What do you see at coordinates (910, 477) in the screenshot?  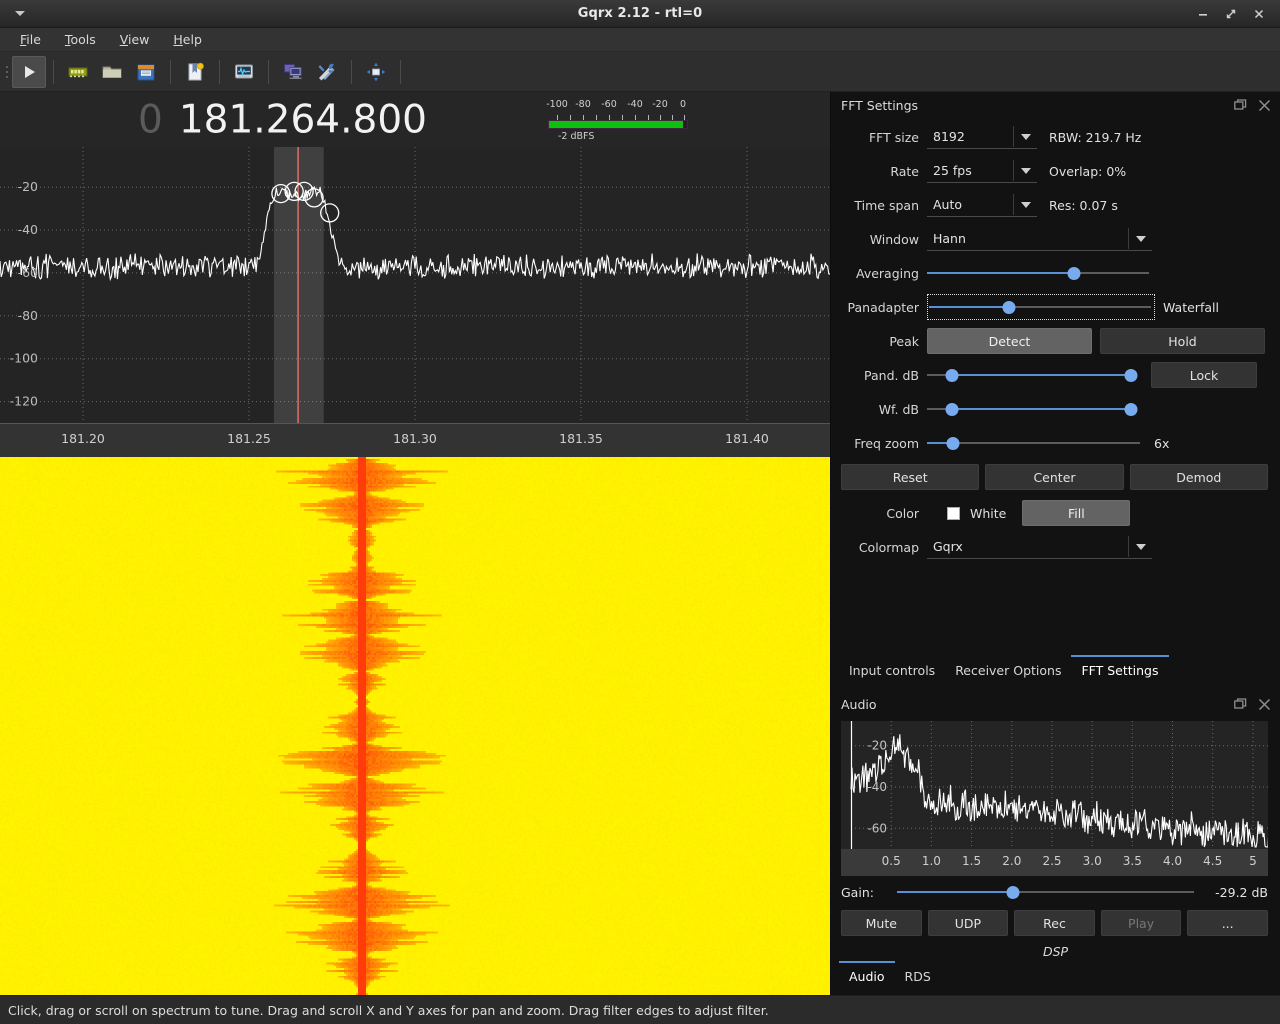 I see `reset-button: Reset` at bounding box center [910, 477].